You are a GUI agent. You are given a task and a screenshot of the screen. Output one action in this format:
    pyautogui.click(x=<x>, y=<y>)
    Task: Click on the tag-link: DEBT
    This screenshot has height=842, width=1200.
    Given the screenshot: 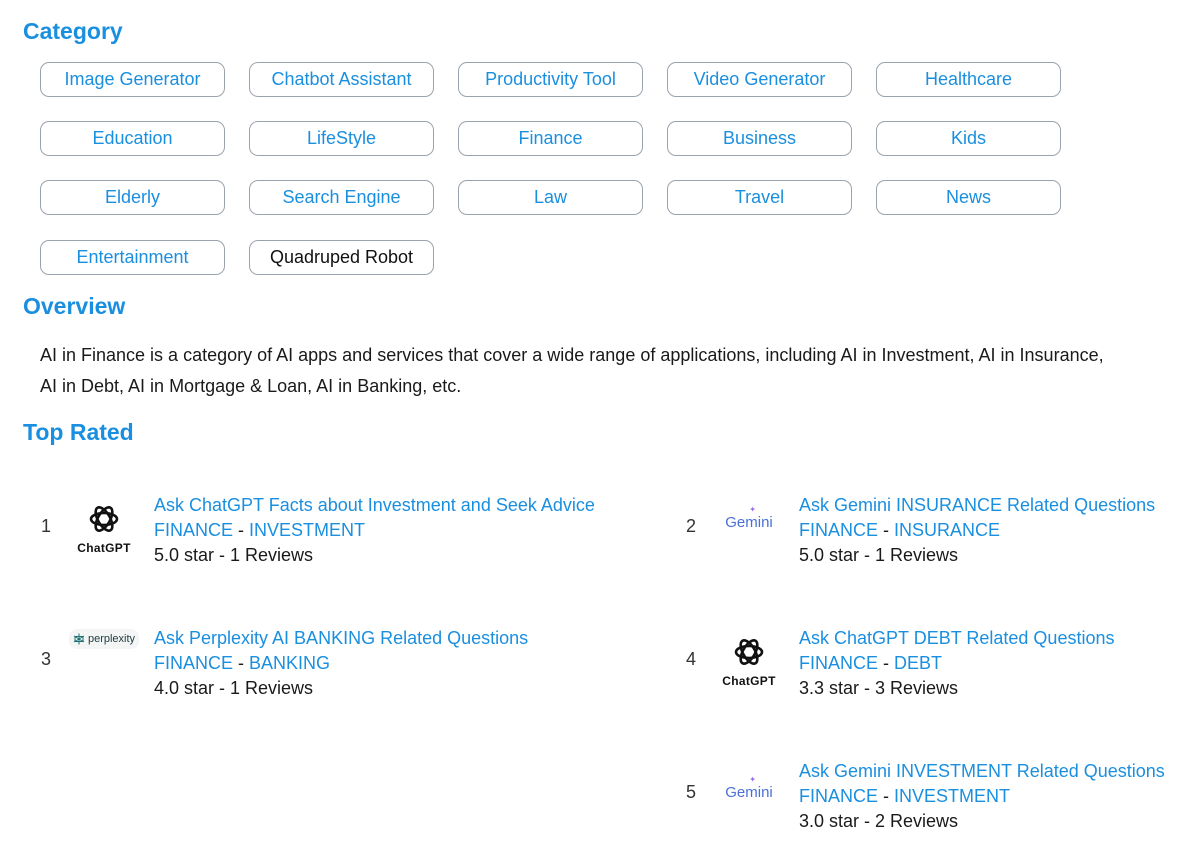 What is the action you would take?
    pyautogui.click(x=918, y=663)
    